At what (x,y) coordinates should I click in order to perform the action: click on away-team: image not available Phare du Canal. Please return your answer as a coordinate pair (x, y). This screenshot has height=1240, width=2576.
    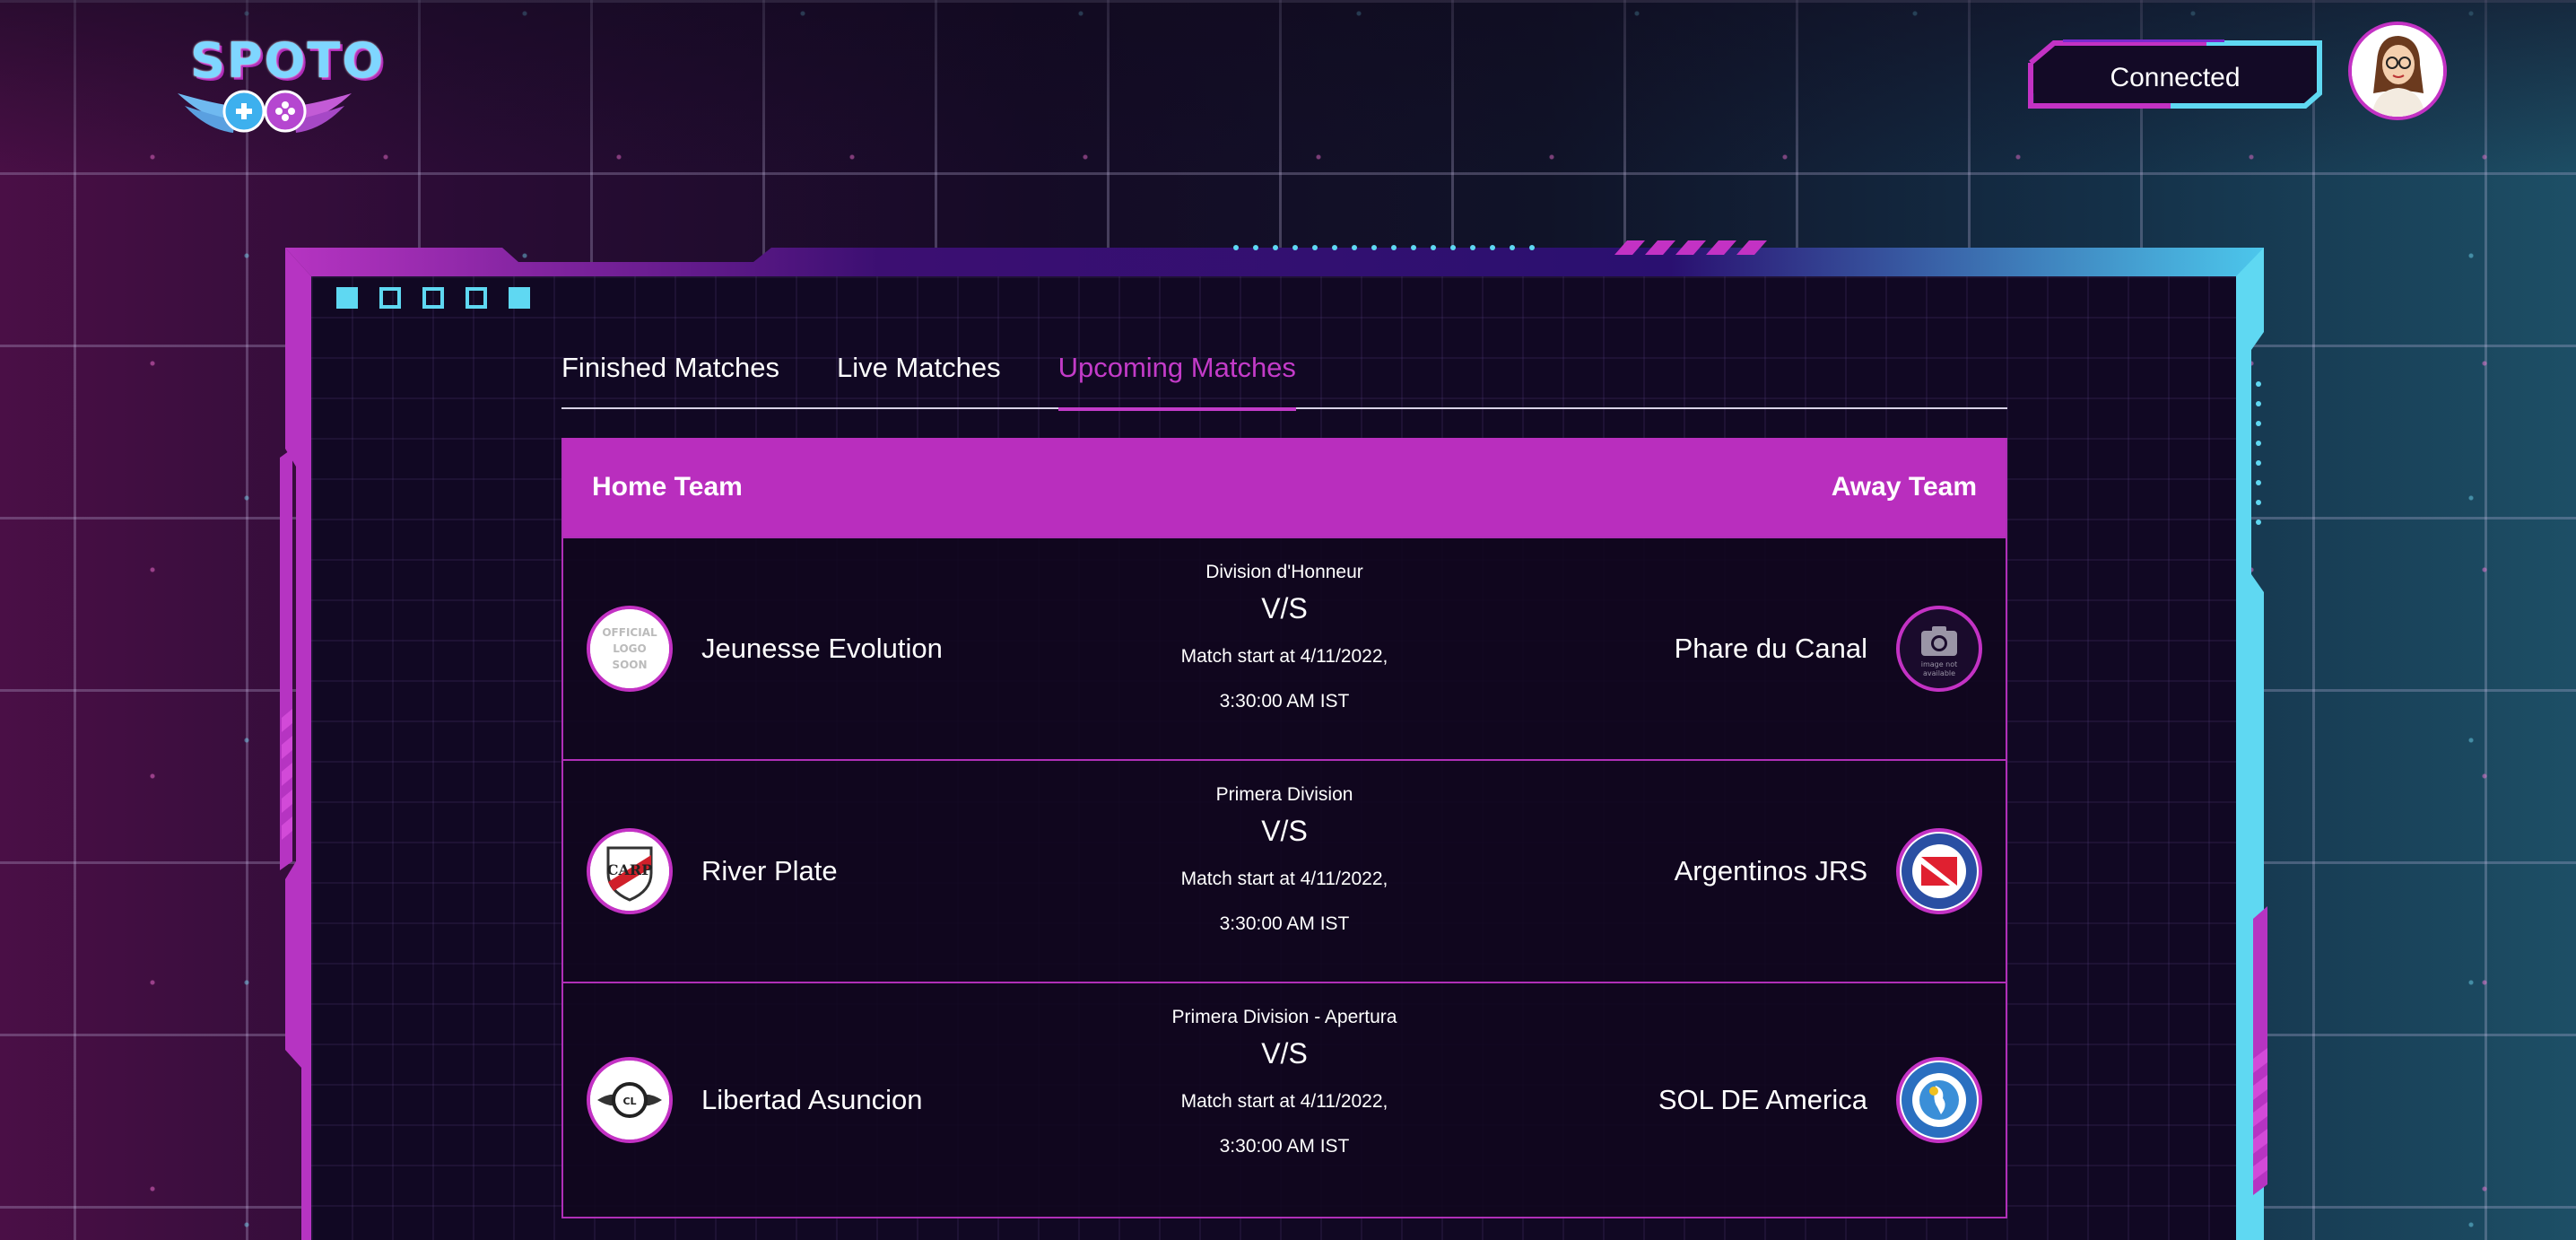
    Looking at the image, I should click on (1828, 649).